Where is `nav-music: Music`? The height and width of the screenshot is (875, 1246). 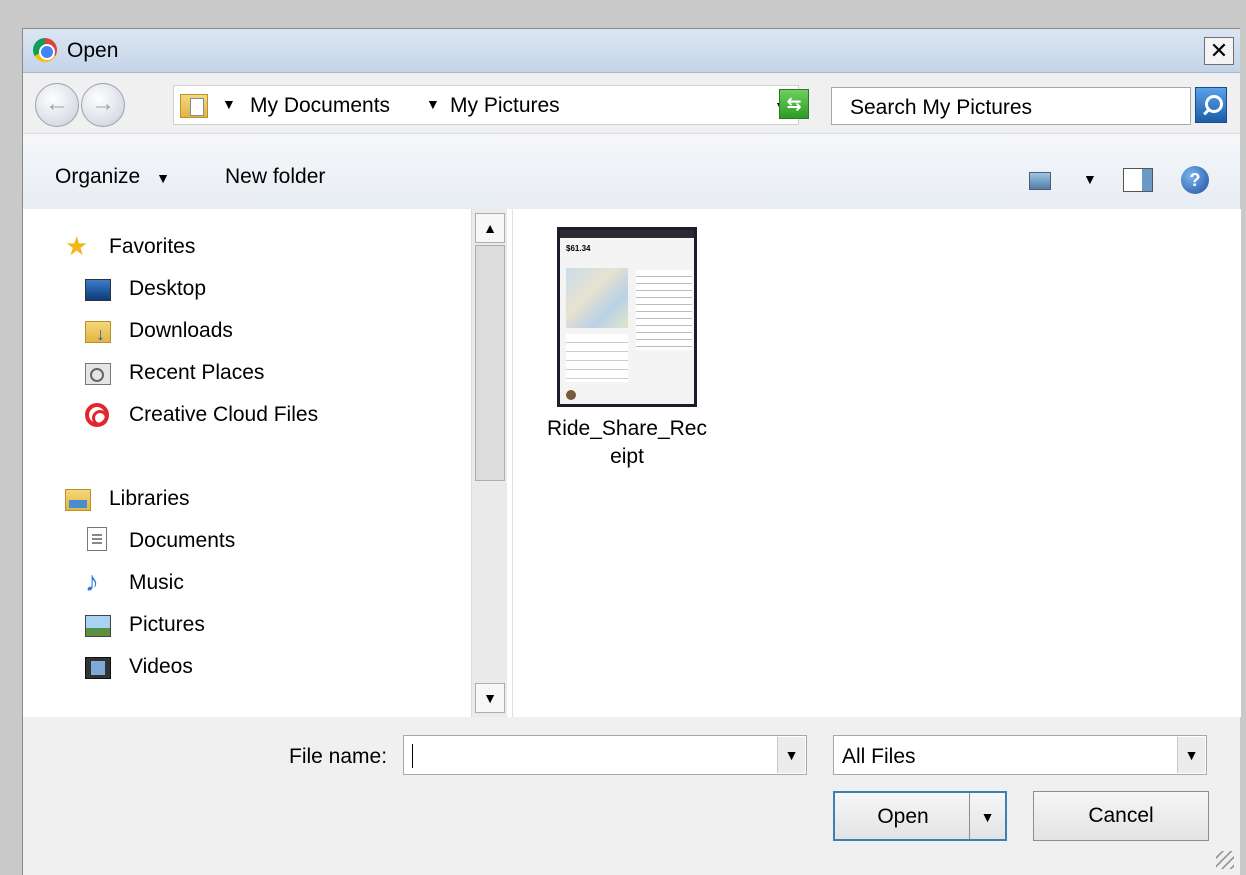
nav-music: Music is located at coordinates (156, 583).